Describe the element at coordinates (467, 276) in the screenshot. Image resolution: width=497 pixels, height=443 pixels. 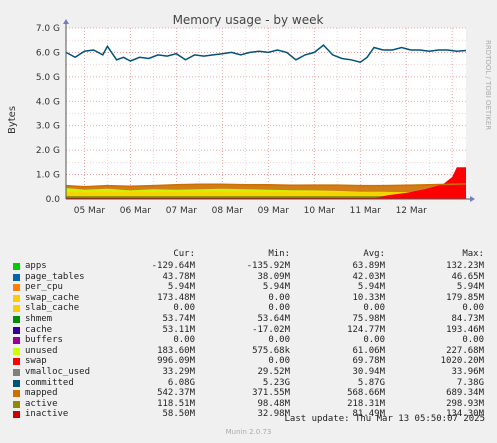
I see `legend-max: 46.65M` at that location.